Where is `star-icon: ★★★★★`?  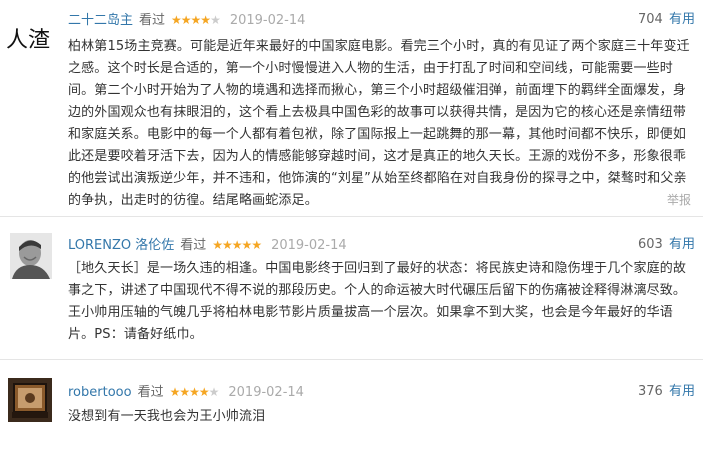 star-icon: ★★★★★ is located at coordinates (237, 245).